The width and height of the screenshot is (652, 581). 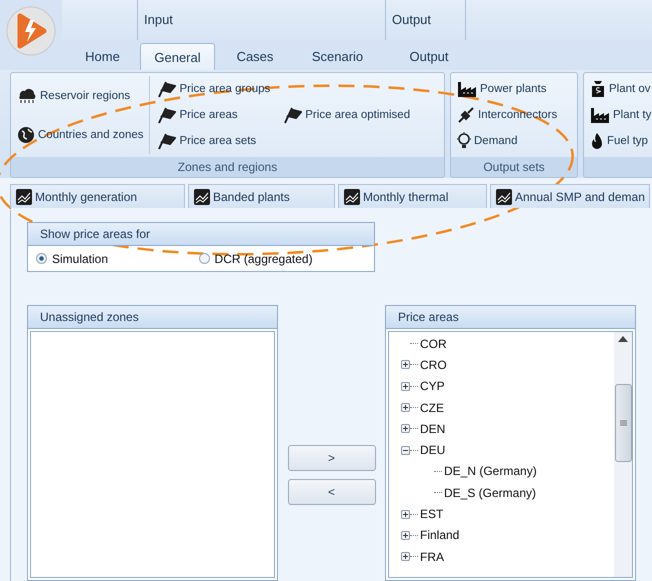 What do you see at coordinates (433, 343) in the screenshot?
I see `tree-item: COR` at bounding box center [433, 343].